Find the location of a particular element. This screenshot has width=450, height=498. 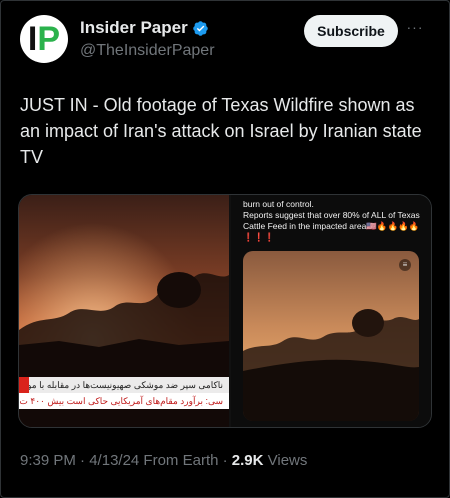

views-label: Views is located at coordinates (285, 460).